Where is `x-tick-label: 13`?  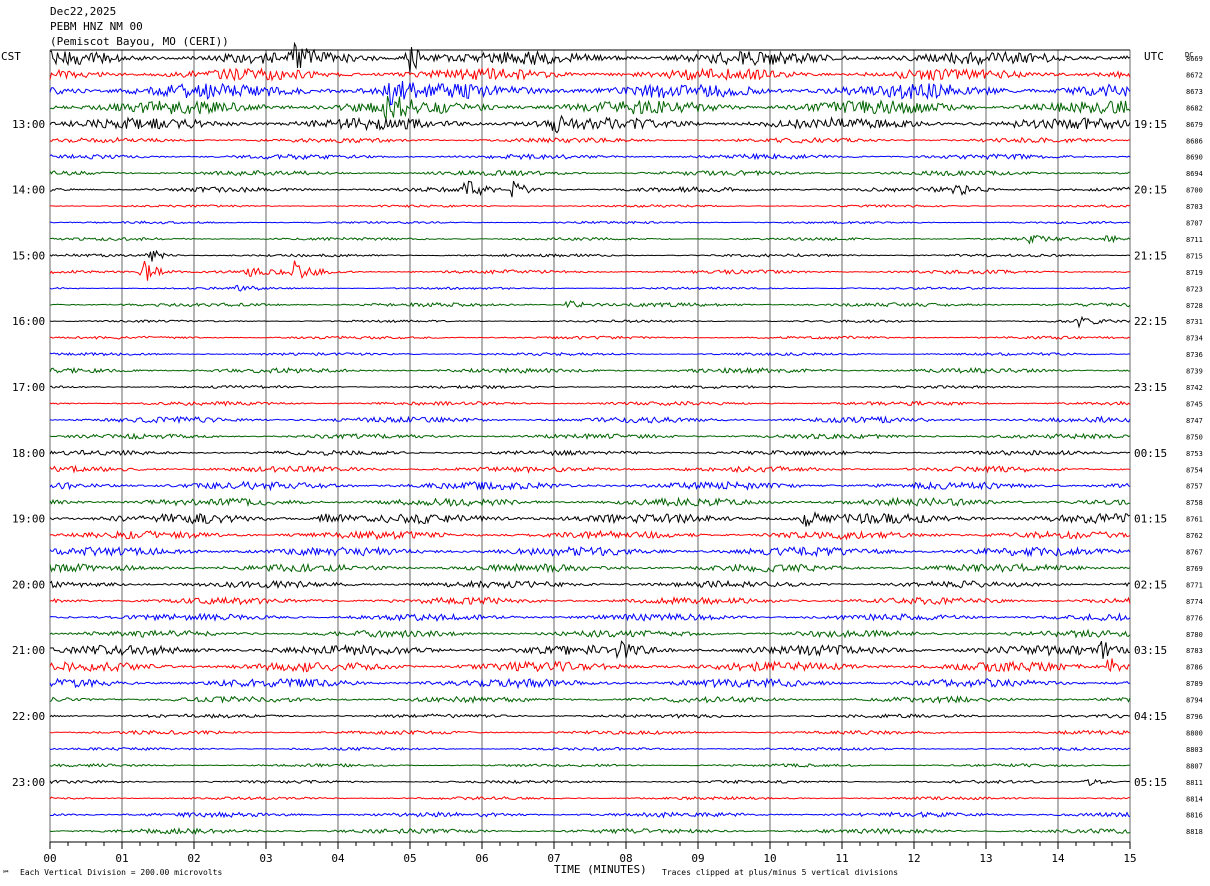 x-tick-label: 13 is located at coordinates (985, 858).